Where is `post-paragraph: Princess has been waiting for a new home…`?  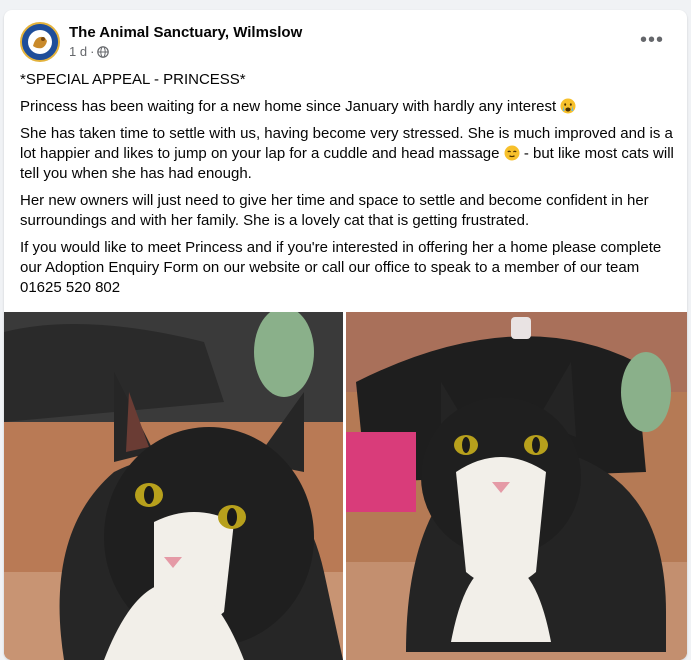 post-paragraph: Princess has been waiting for a new home… is located at coordinates (347, 107).